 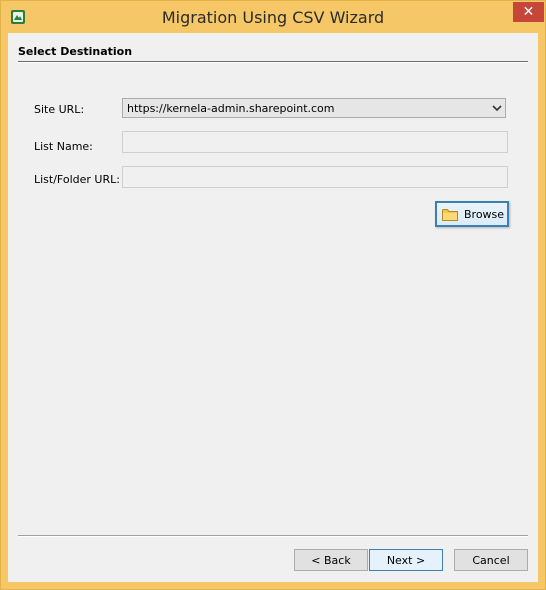 I want to click on browse-label: Browse, so click(x=484, y=214).